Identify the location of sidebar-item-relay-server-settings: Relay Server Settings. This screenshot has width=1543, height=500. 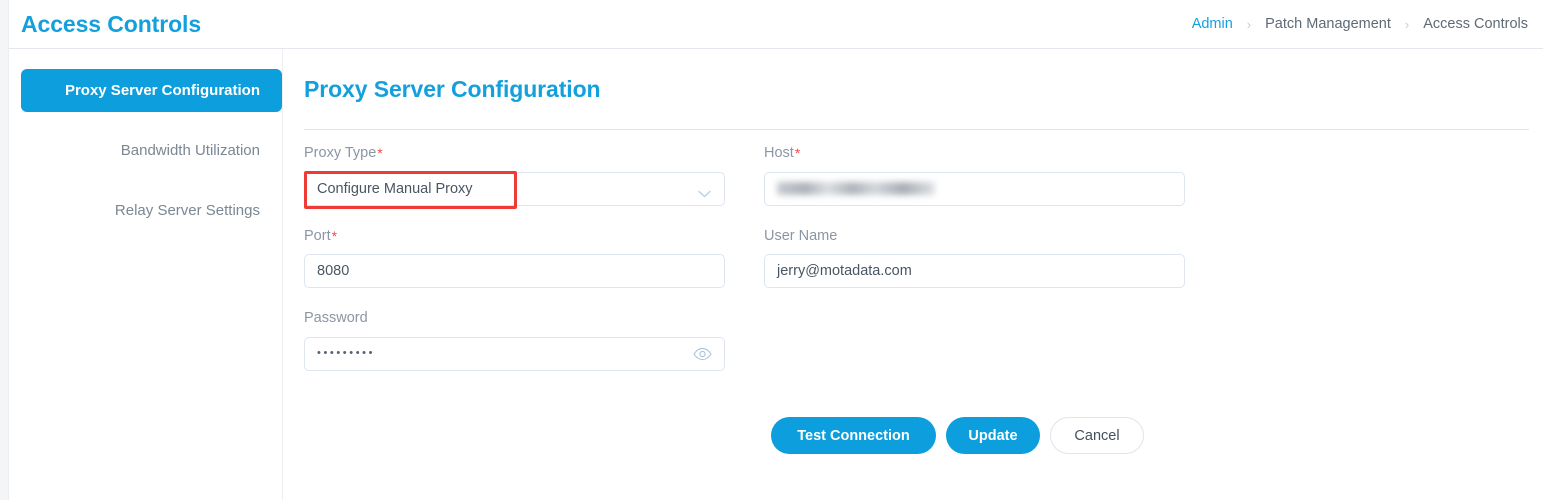
(151, 210).